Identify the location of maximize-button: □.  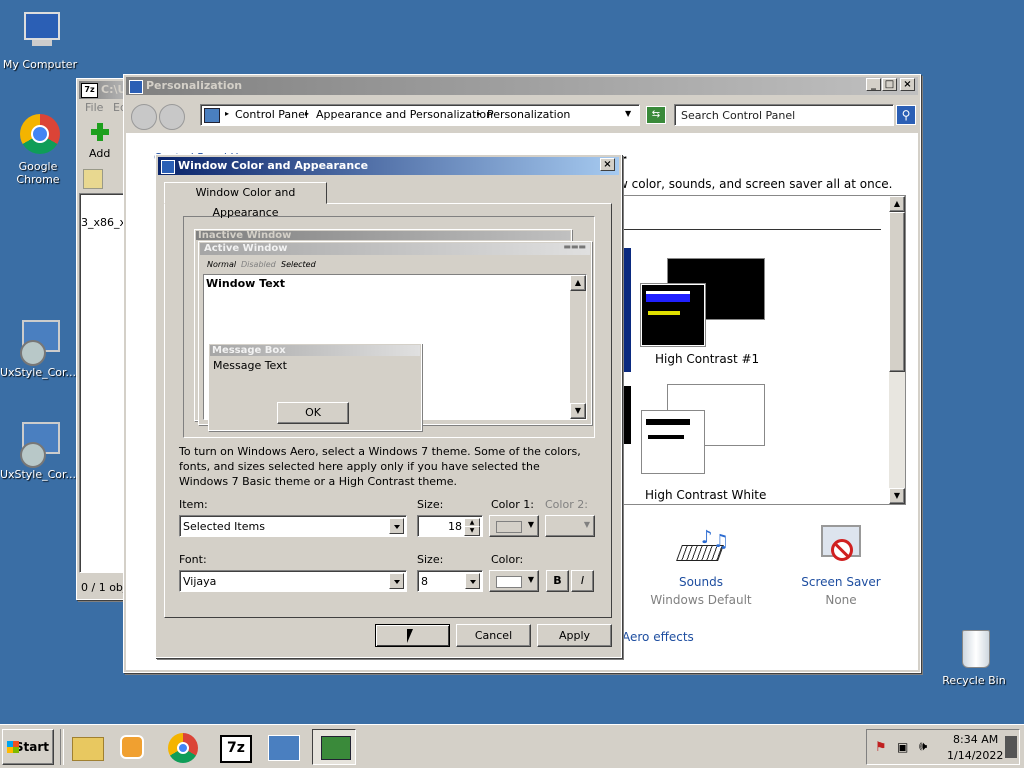
(889, 84).